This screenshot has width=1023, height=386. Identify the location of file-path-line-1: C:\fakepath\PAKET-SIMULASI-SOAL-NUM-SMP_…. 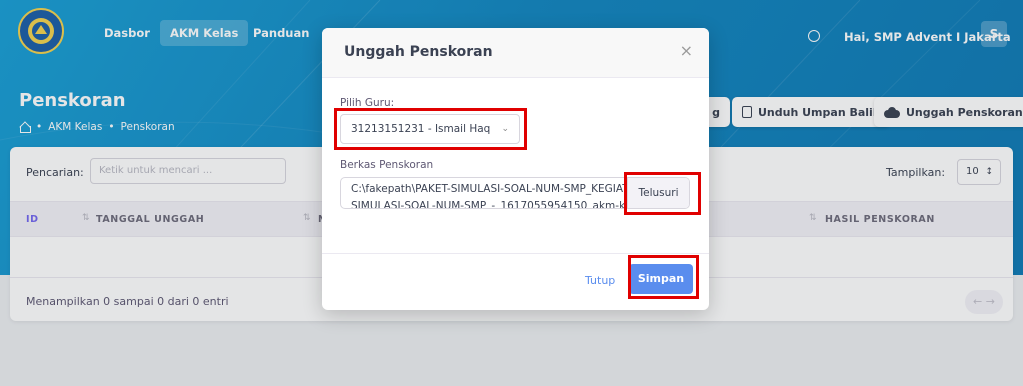
(499, 189).